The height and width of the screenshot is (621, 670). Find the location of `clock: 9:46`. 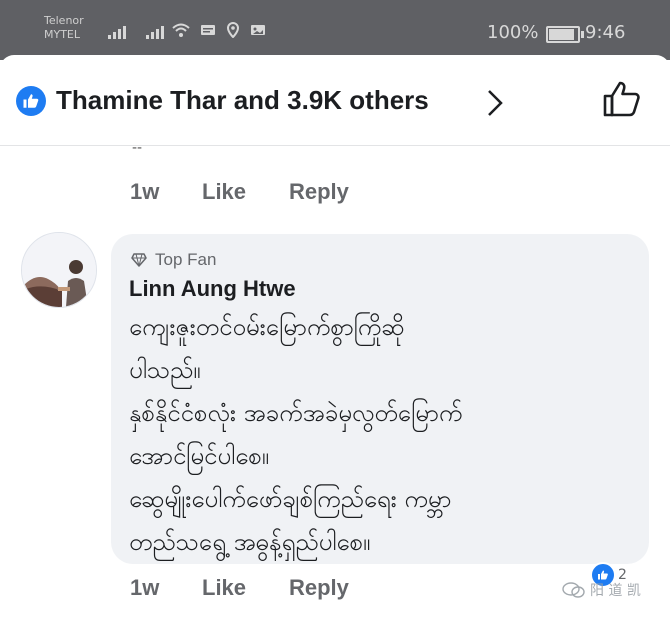

clock: 9:46 is located at coordinates (605, 32).